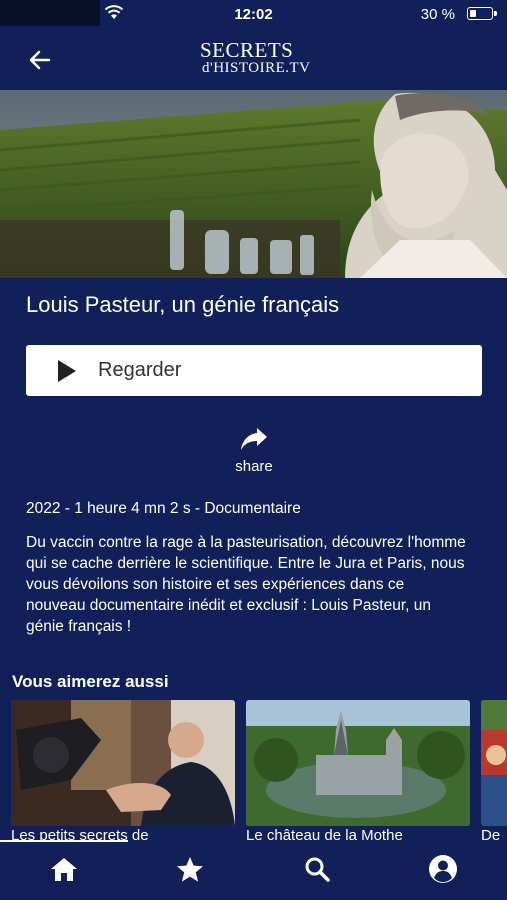 This screenshot has width=507, height=900. I want to click on app-logo: SECRETS d'HISTOIRE.TV, so click(258, 60).